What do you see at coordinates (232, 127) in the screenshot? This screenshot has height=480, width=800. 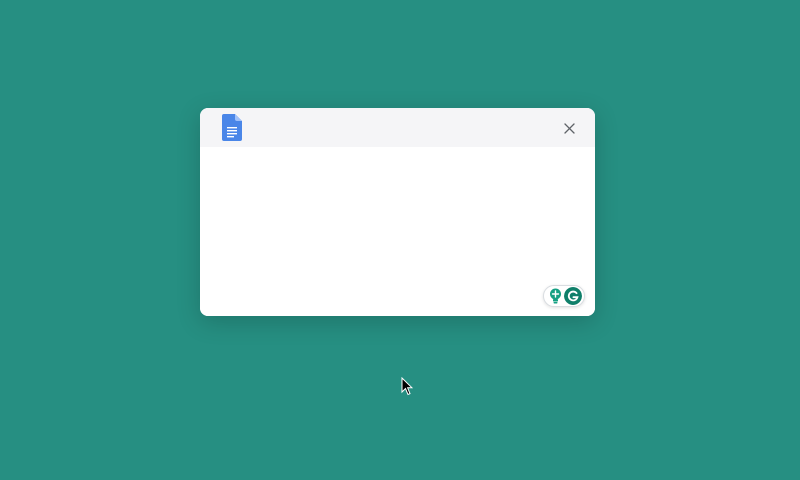 I see `google-docs-icon` at bounding box center [232, 127].